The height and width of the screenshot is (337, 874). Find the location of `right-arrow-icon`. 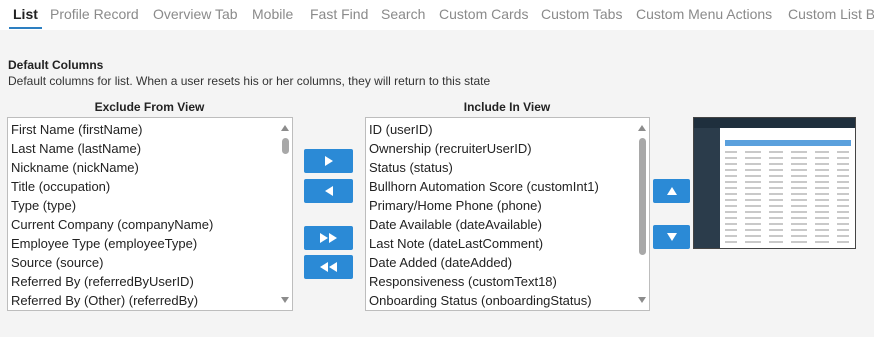

right-arrow-icon is located at coordinates (328, 161).